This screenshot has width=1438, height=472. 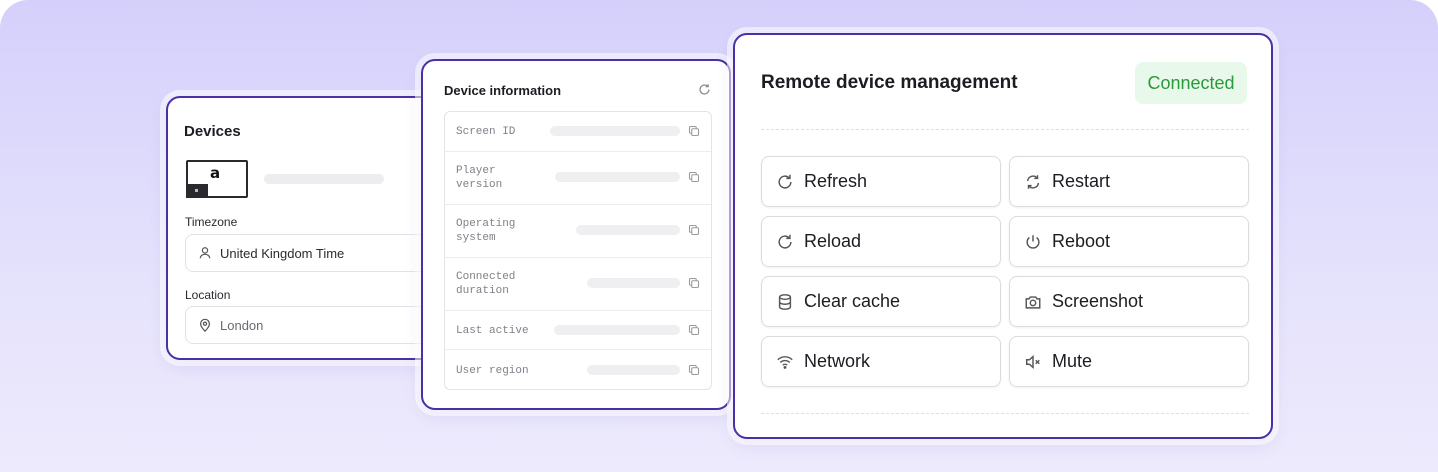 What do you see at coordinates (1072, 361) in the screenshot?
I see `mute-label: Mute` at bounding box center [1072, 361].